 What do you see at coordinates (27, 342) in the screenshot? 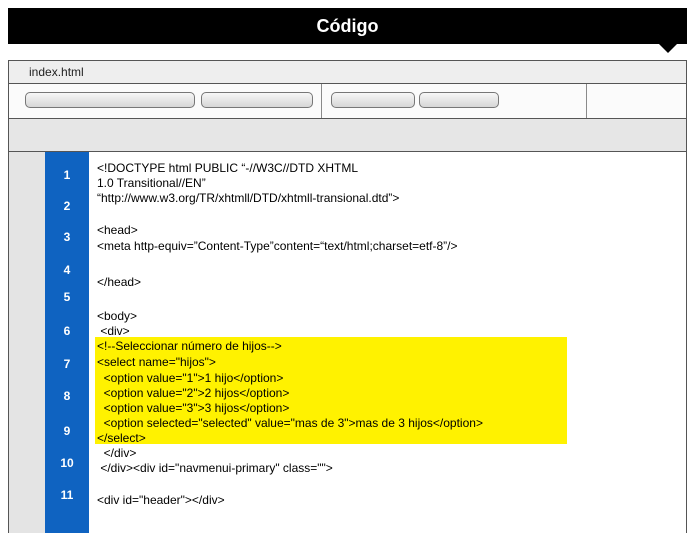
I see `editor-margin` at bounding box center [27, 342].